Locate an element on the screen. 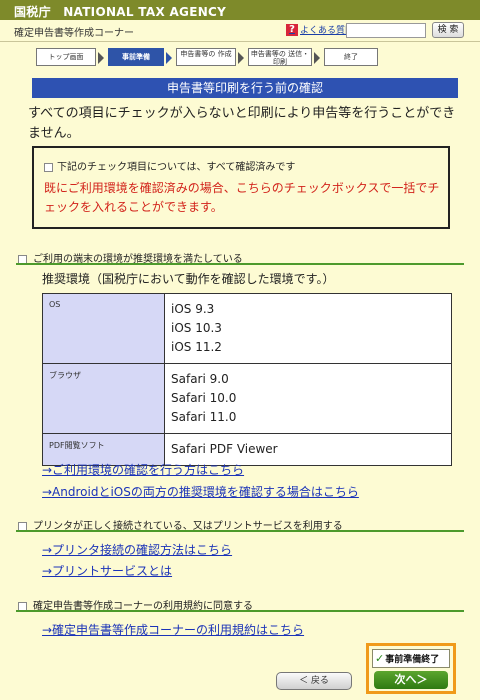  sub-header: 確定申告書等作成コーナー ? よくある質問 検 索 is located at coordinates (240, 31).